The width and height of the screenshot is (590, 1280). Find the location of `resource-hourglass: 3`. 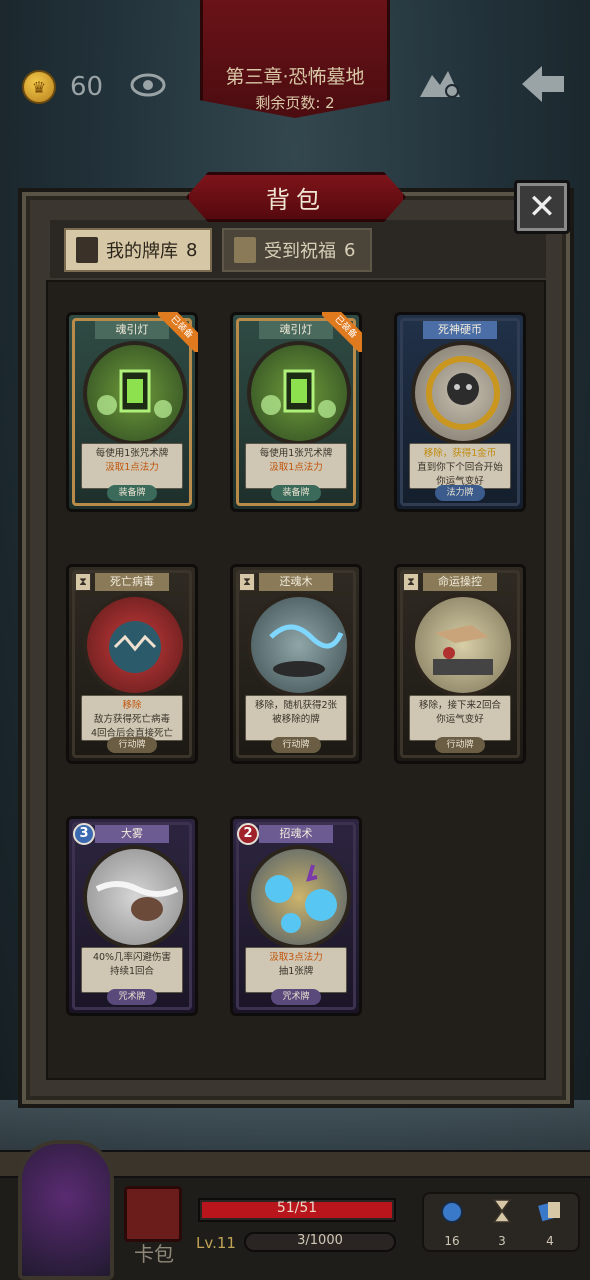

resource-hourglass: 3 is located at coordinates (502, 1223).